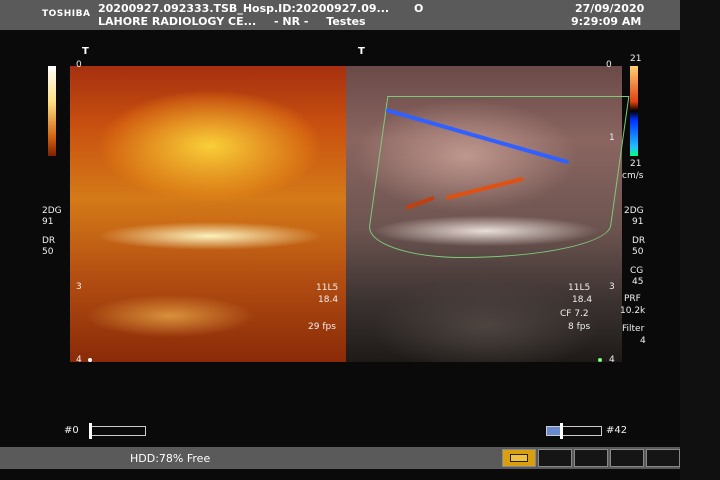 Image resolution: width=720 pixels, height=480 pixels. I want to click on velocity-scale-top: 21, so click(636, 59).